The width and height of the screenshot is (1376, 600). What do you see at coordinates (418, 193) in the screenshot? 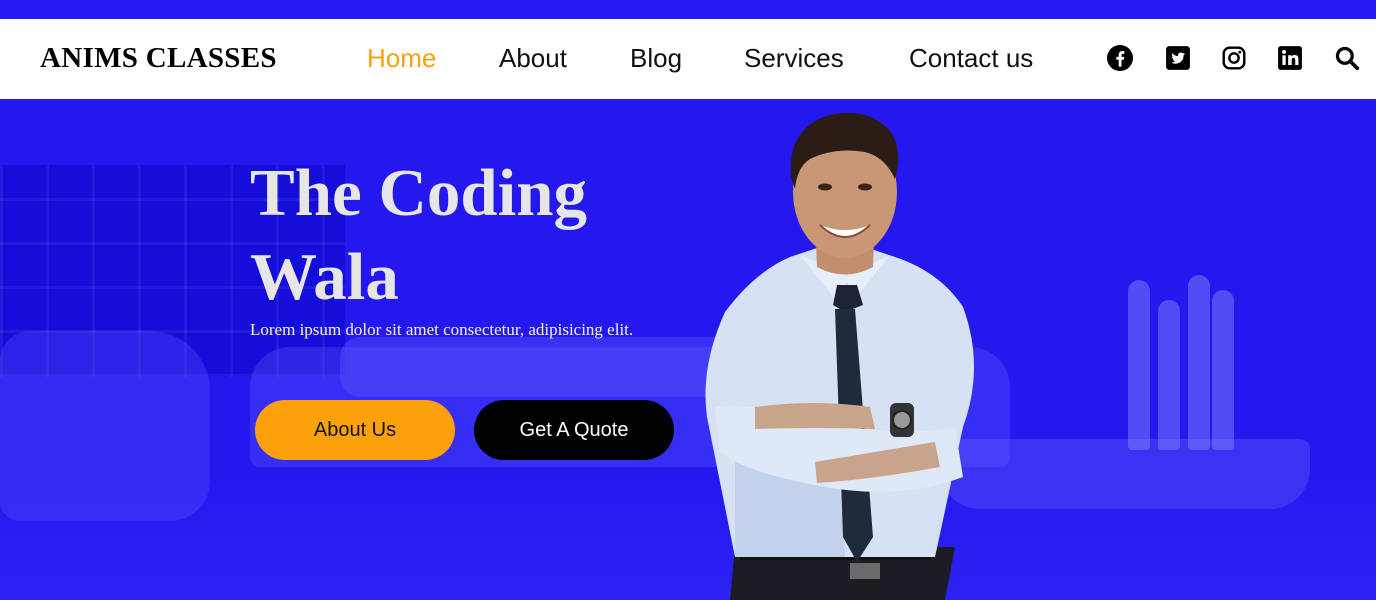
I see `hero-title-line-1: The Coding` at bounding box center [418, 193].